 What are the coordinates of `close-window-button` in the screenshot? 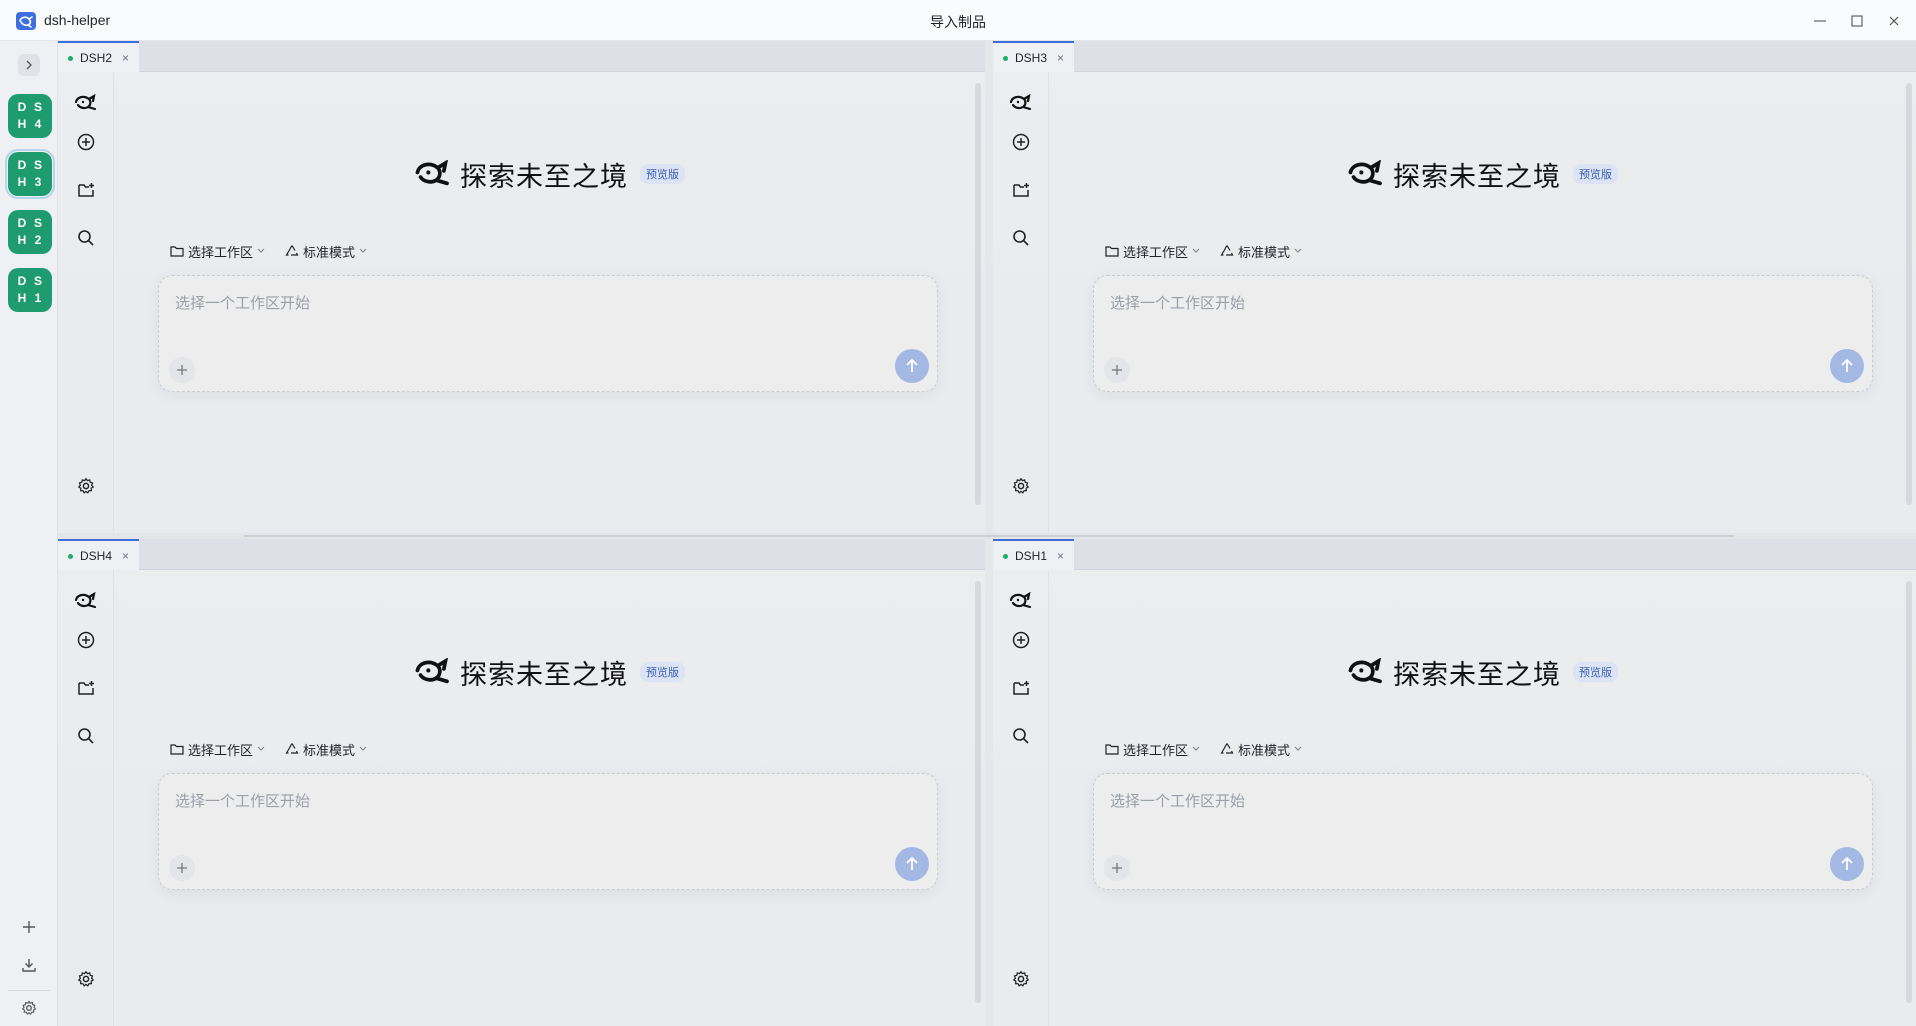 It's located at (1894, 21).